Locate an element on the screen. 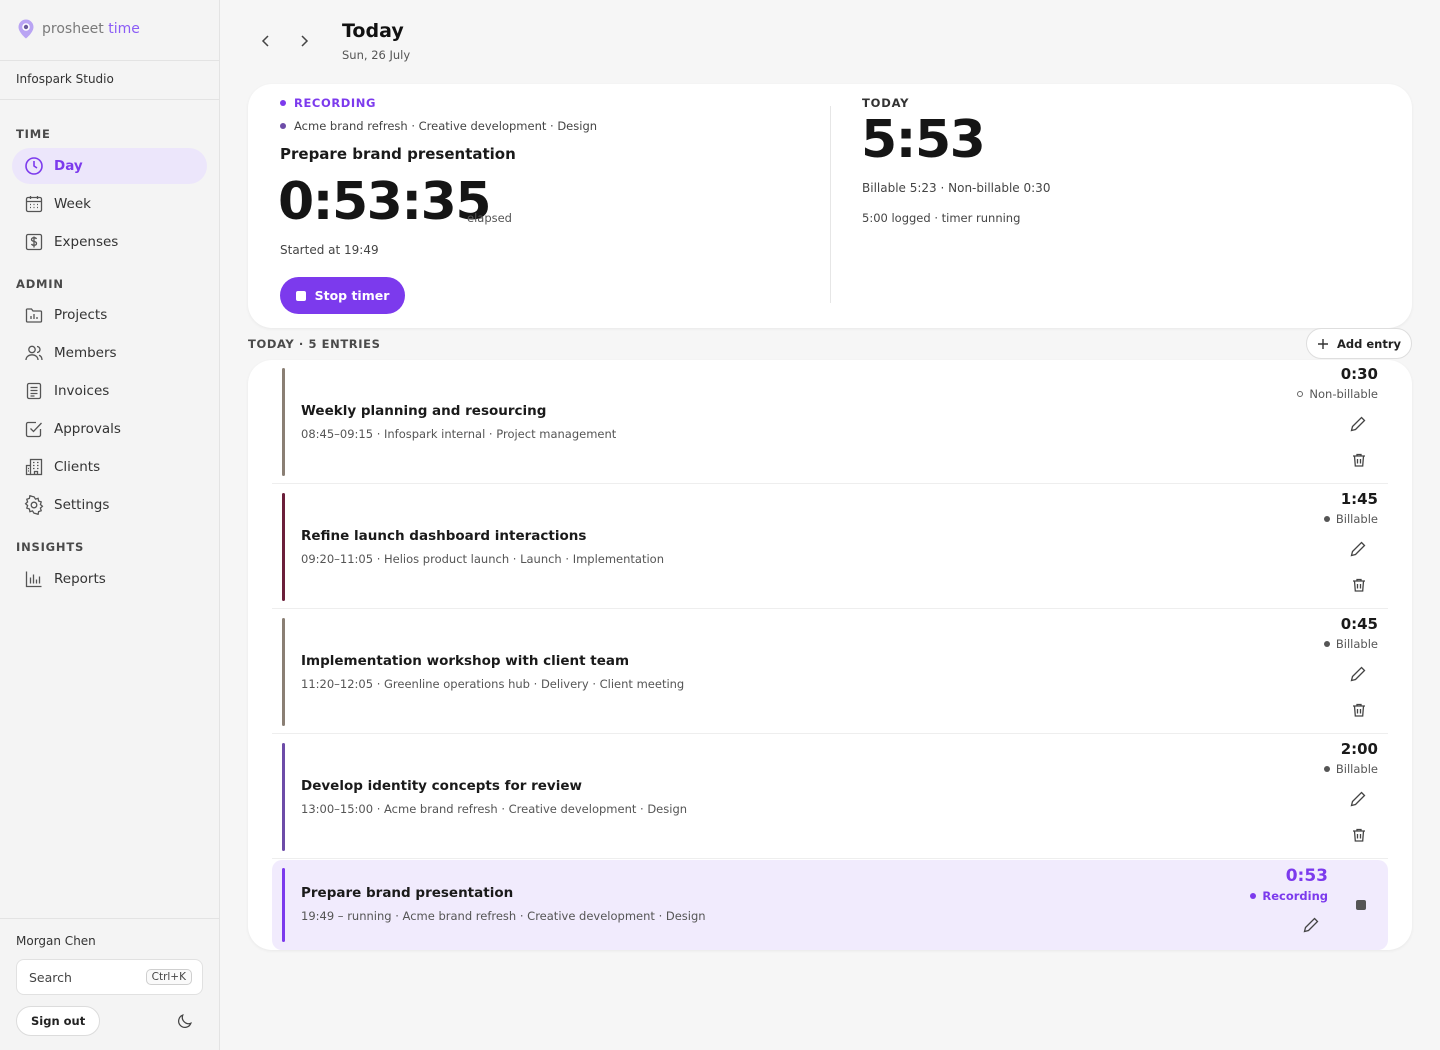  search-shortcut: Ctrl+K is located at coordinates (168, 977).